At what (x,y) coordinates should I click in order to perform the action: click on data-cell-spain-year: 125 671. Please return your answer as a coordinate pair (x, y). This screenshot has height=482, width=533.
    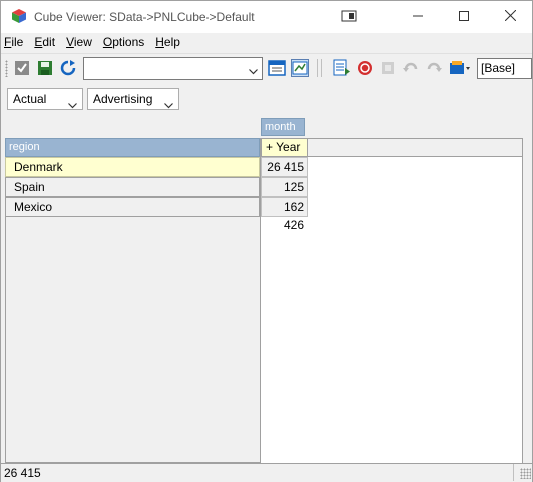
    Looking at the image, I should click on (284, 194).